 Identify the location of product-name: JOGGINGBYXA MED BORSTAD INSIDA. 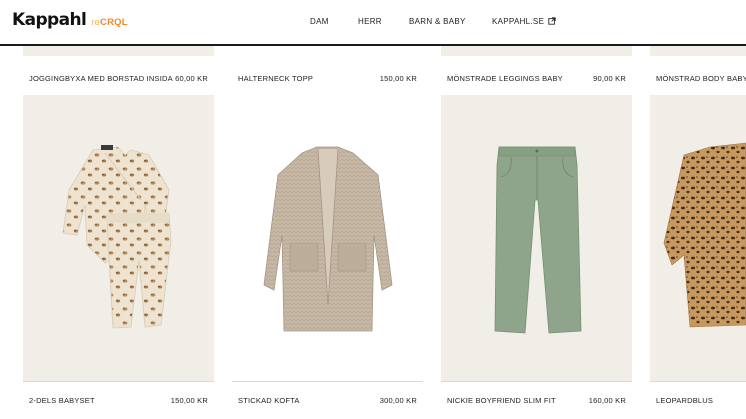
(101, 78).